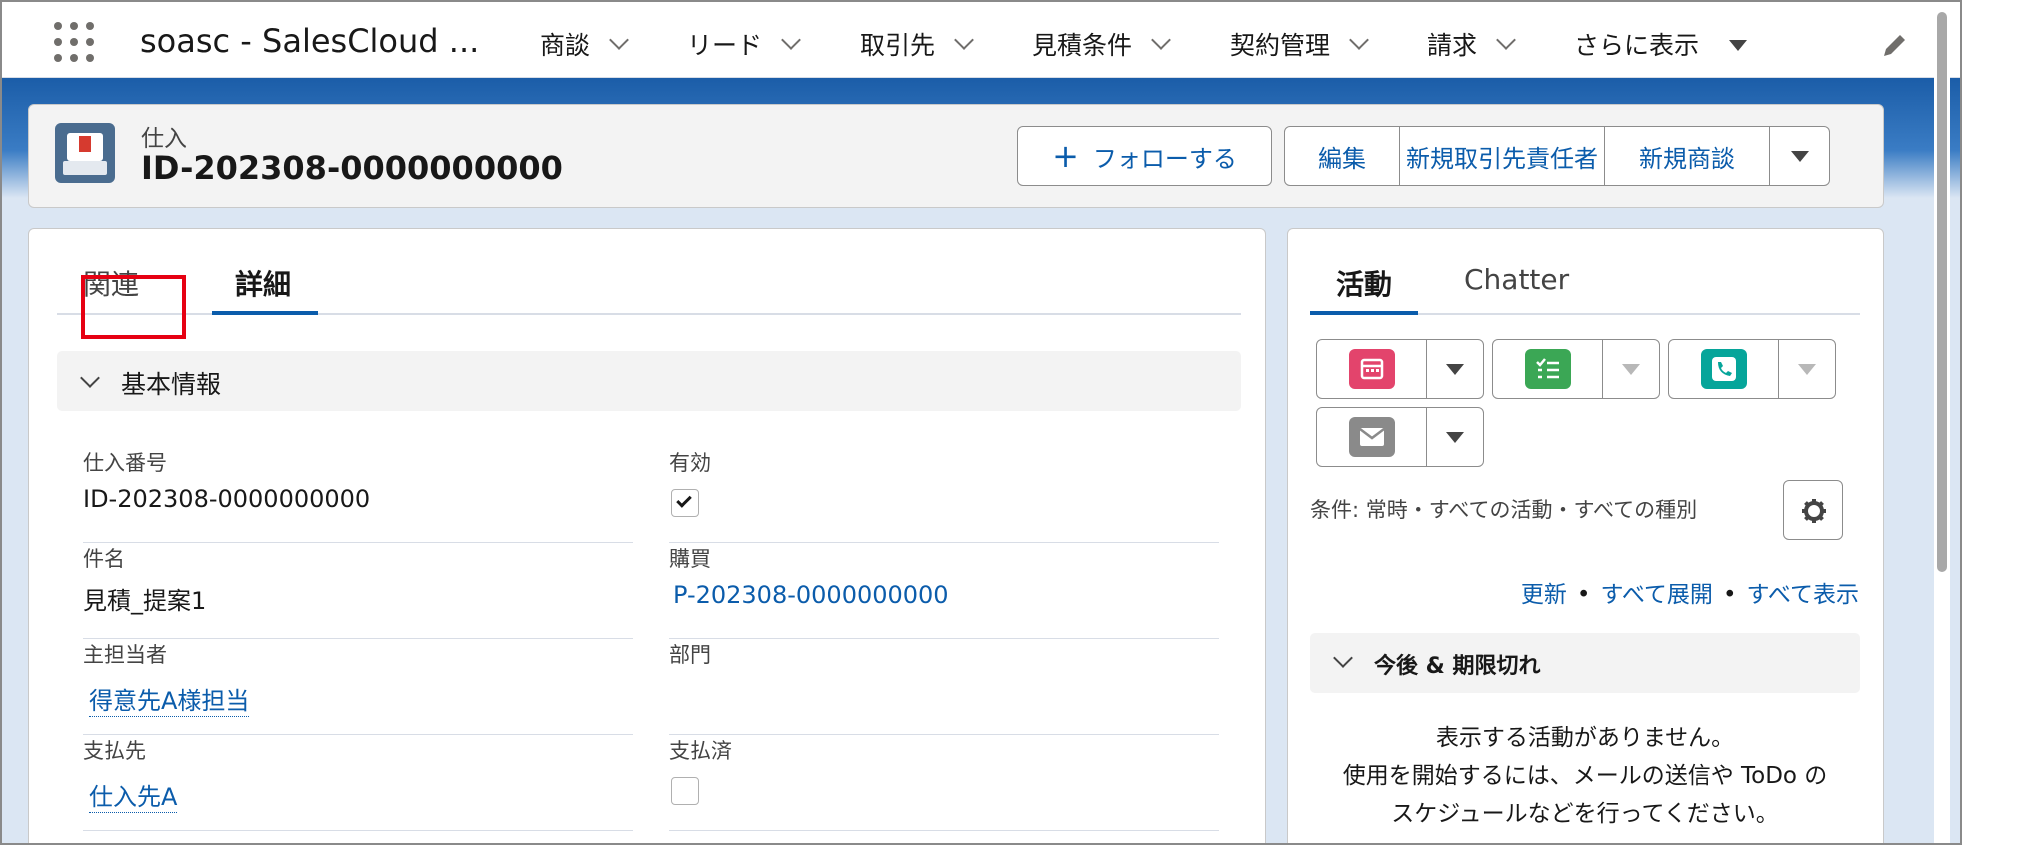  Describe the element at coordinates (811, 595) in the screenshot. I see `purchase-link: P-202308-0000000000` at that location.